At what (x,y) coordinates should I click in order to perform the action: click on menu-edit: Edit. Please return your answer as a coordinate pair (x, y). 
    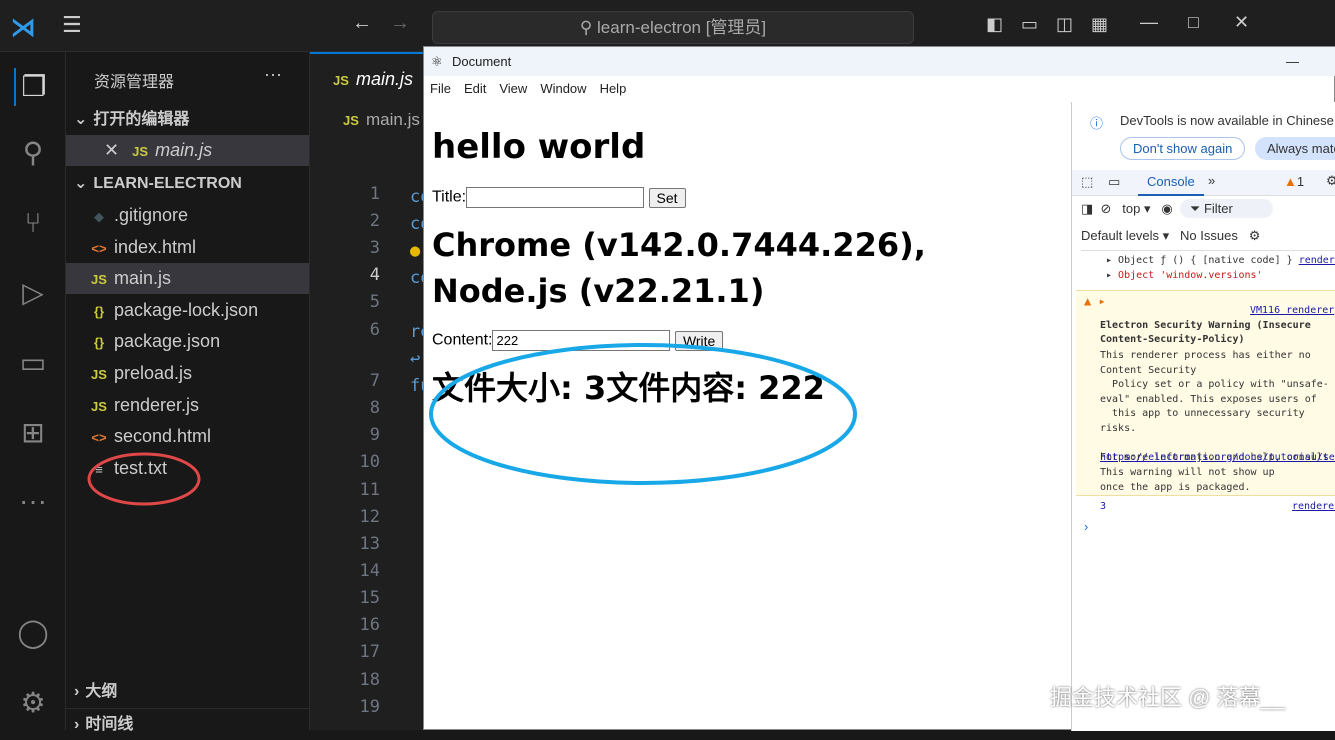
    Looking at the image, I should click on (475, 88).